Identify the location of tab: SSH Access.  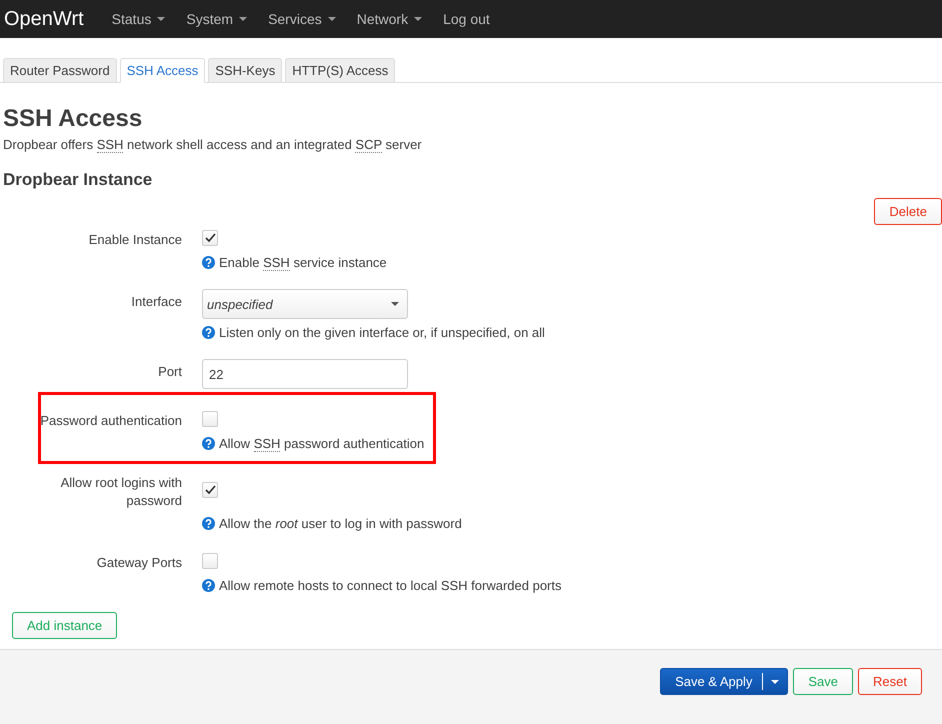
(163, 70).